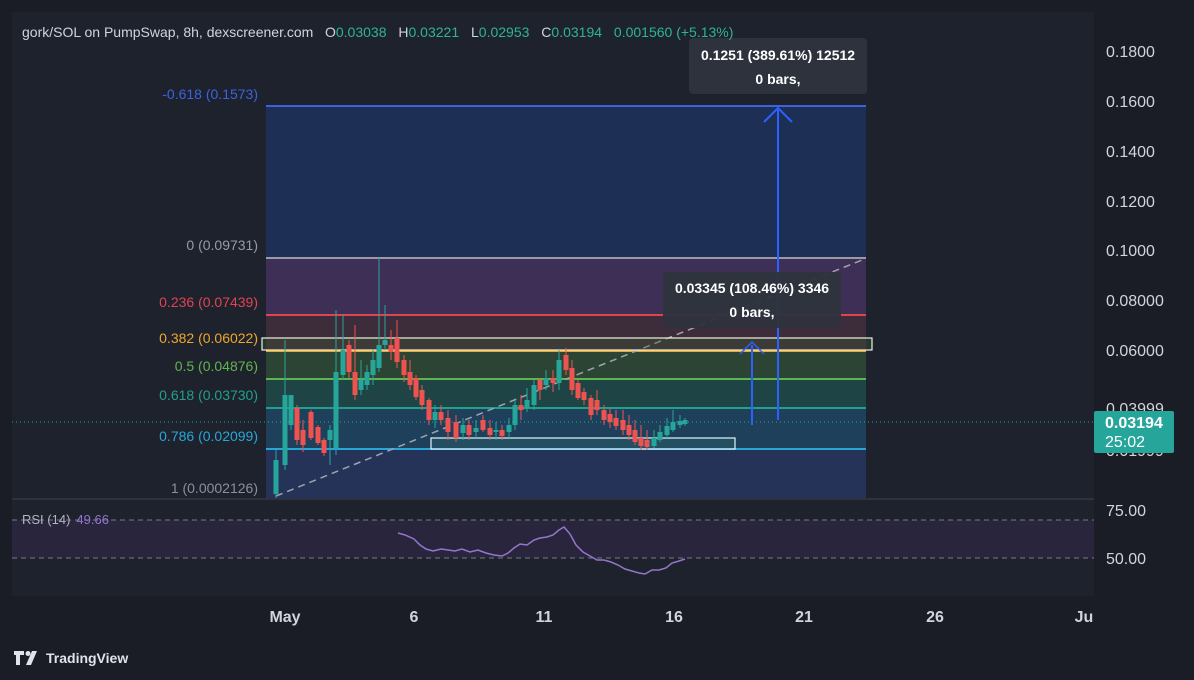 The image size is (1194, 680). Describe the element at coordinates (1126, 511) in the screenshot. I see `rsi-tick: 75.00` at that location.